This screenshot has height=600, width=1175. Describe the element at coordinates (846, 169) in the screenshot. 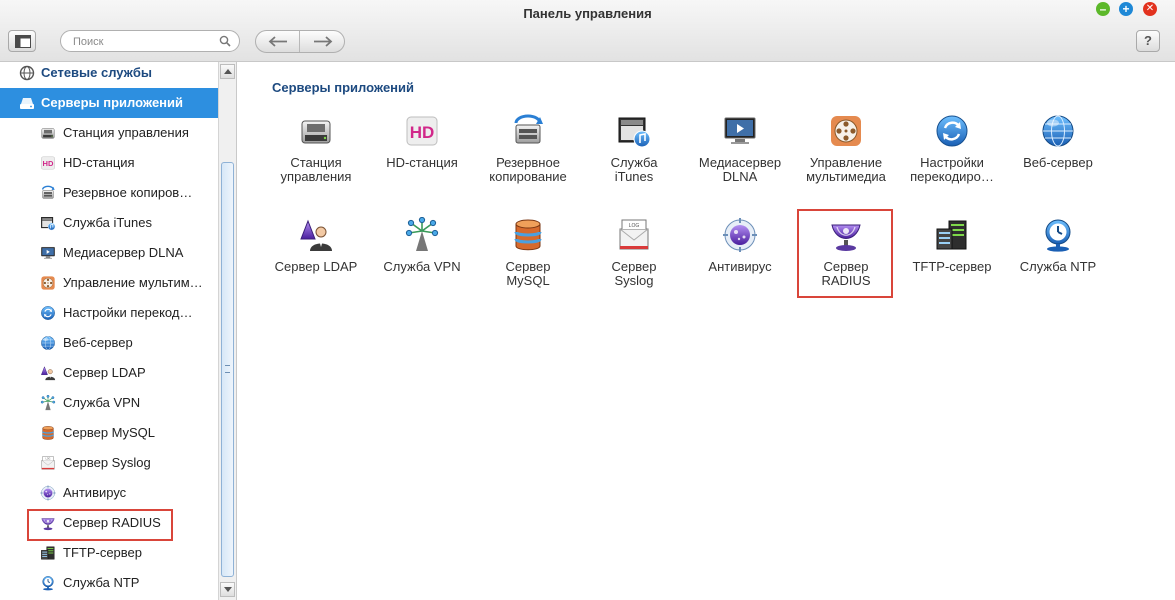

I see `app-label: Управление мультимедиа` at that location.